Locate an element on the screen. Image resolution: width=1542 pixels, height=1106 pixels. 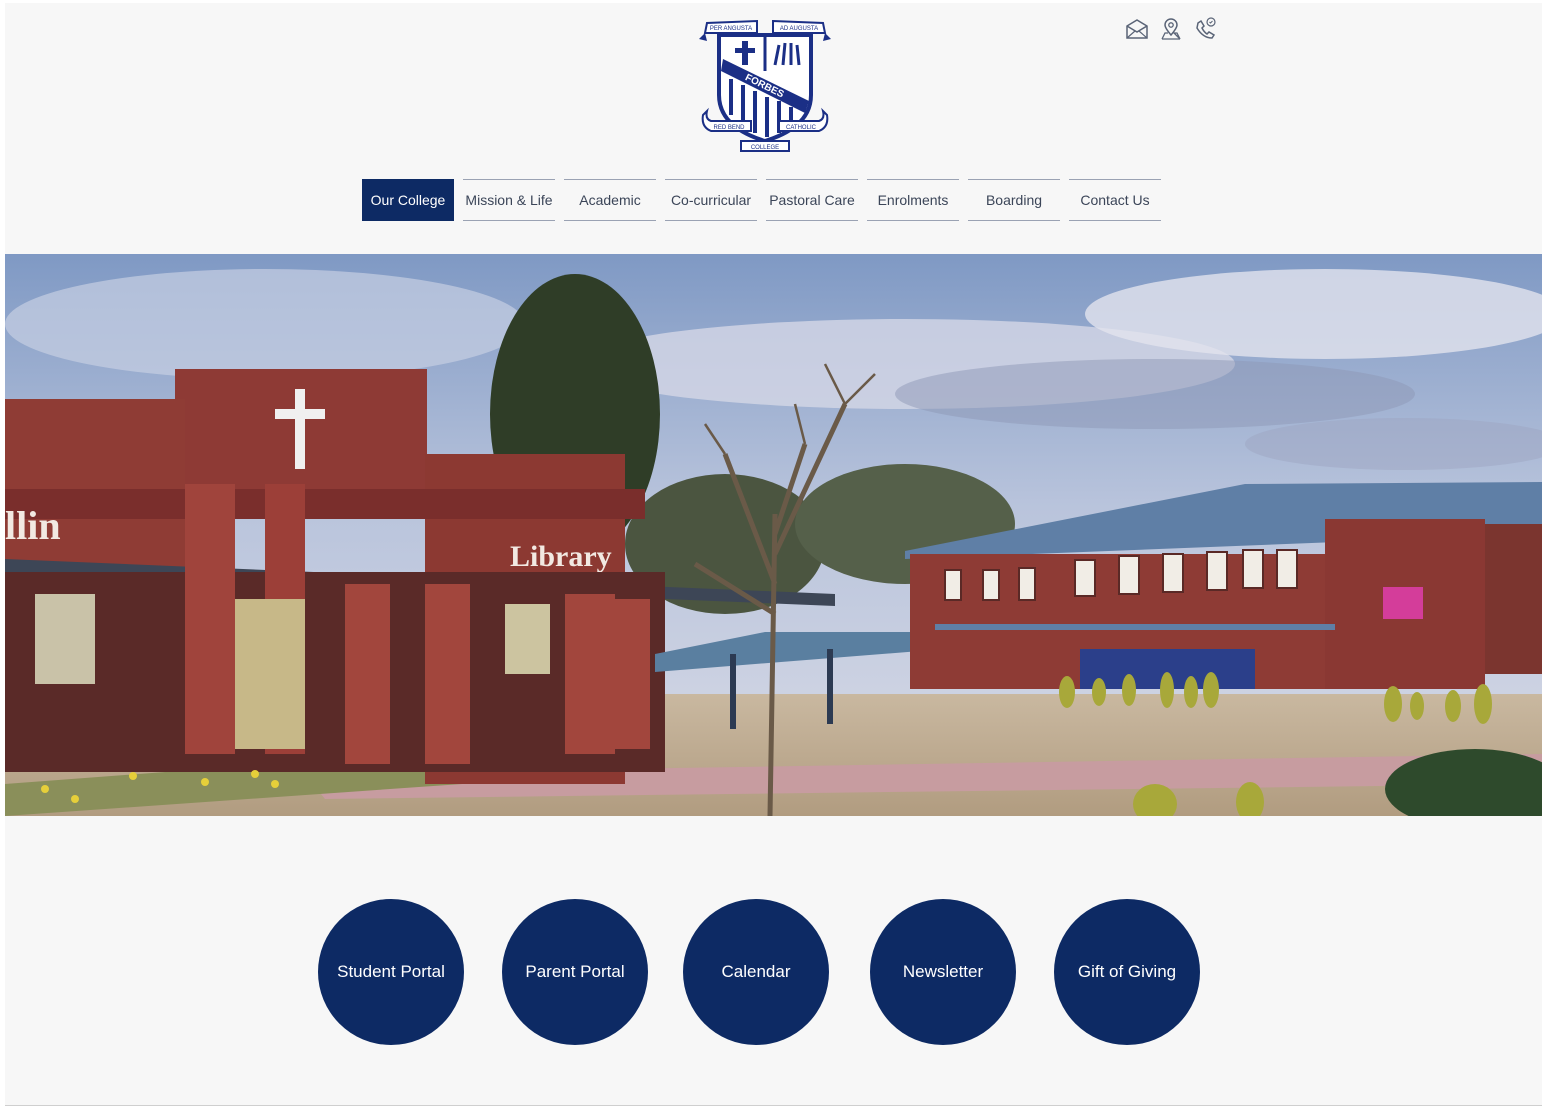
parent-portal-link: Parent Portal is located at coordinates (575, 972).